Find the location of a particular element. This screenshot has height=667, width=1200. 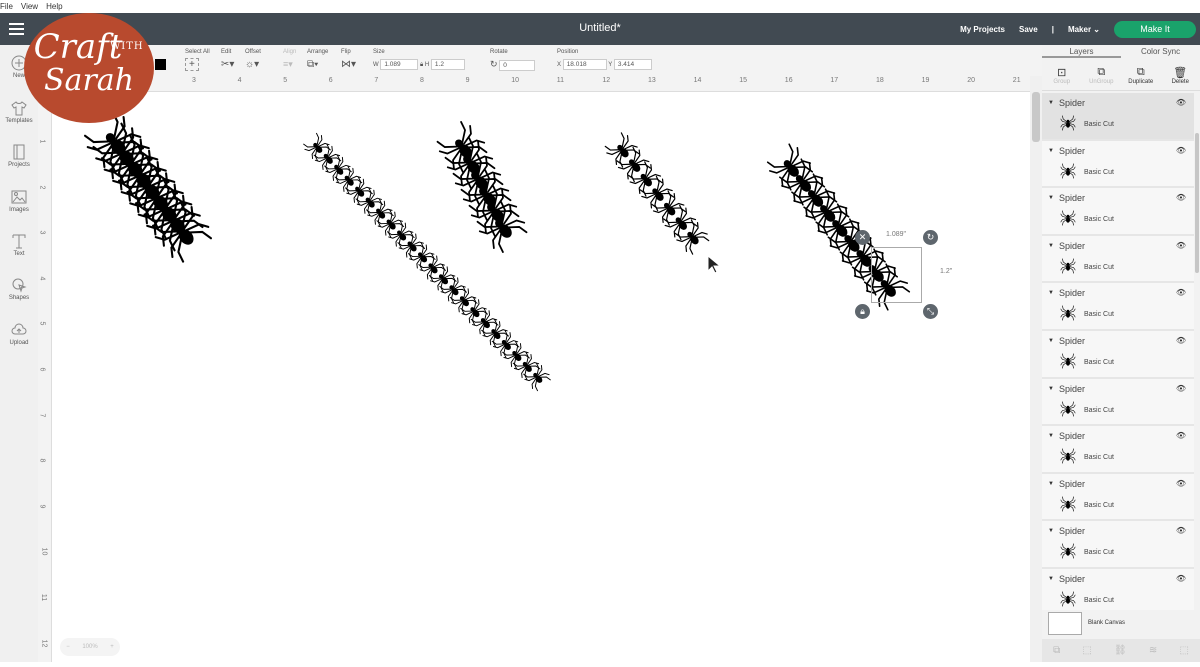

ruler-tick-label: 8 is located at coordinates (422, 80).